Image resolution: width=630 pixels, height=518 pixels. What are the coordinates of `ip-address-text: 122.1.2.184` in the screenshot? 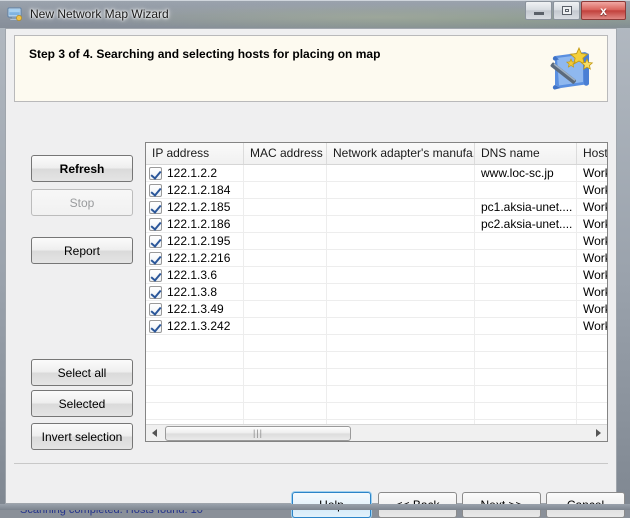 It's located at (199, 190).